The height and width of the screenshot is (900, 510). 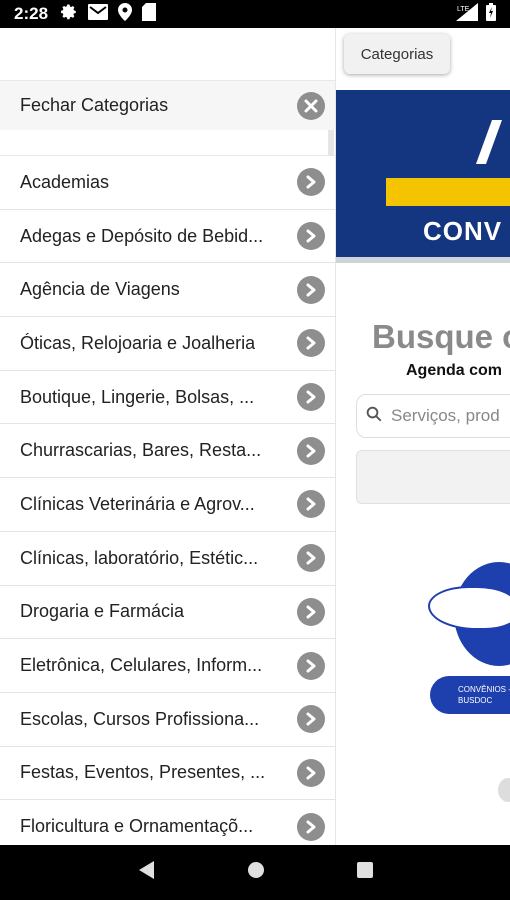 What do you see at coordinates (467, 14) in the screenshot?
I see `signal-icon: LTE` at bounding box center [467, 14].